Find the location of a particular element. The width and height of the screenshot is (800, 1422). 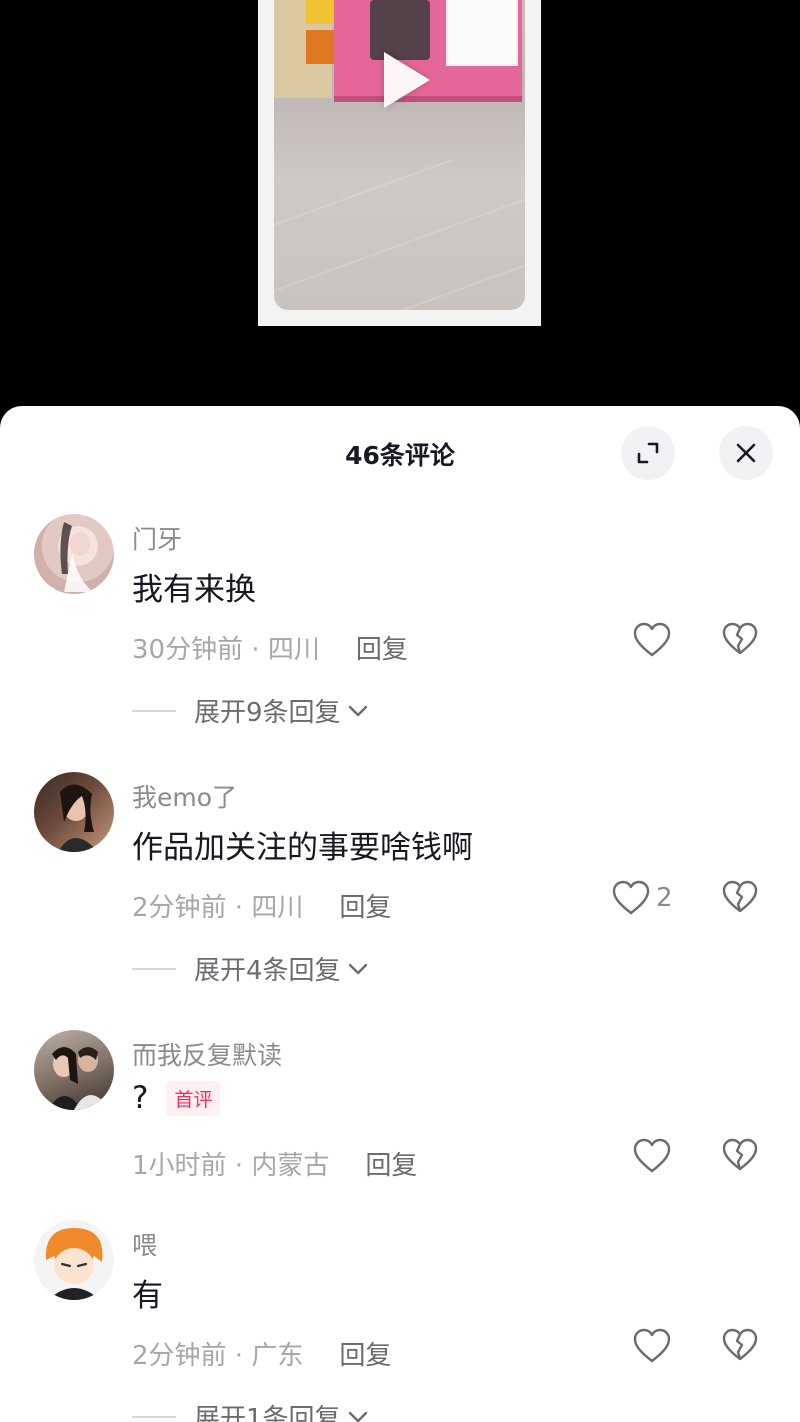

comment-content: 有 is located at coordinates (147, 1292).